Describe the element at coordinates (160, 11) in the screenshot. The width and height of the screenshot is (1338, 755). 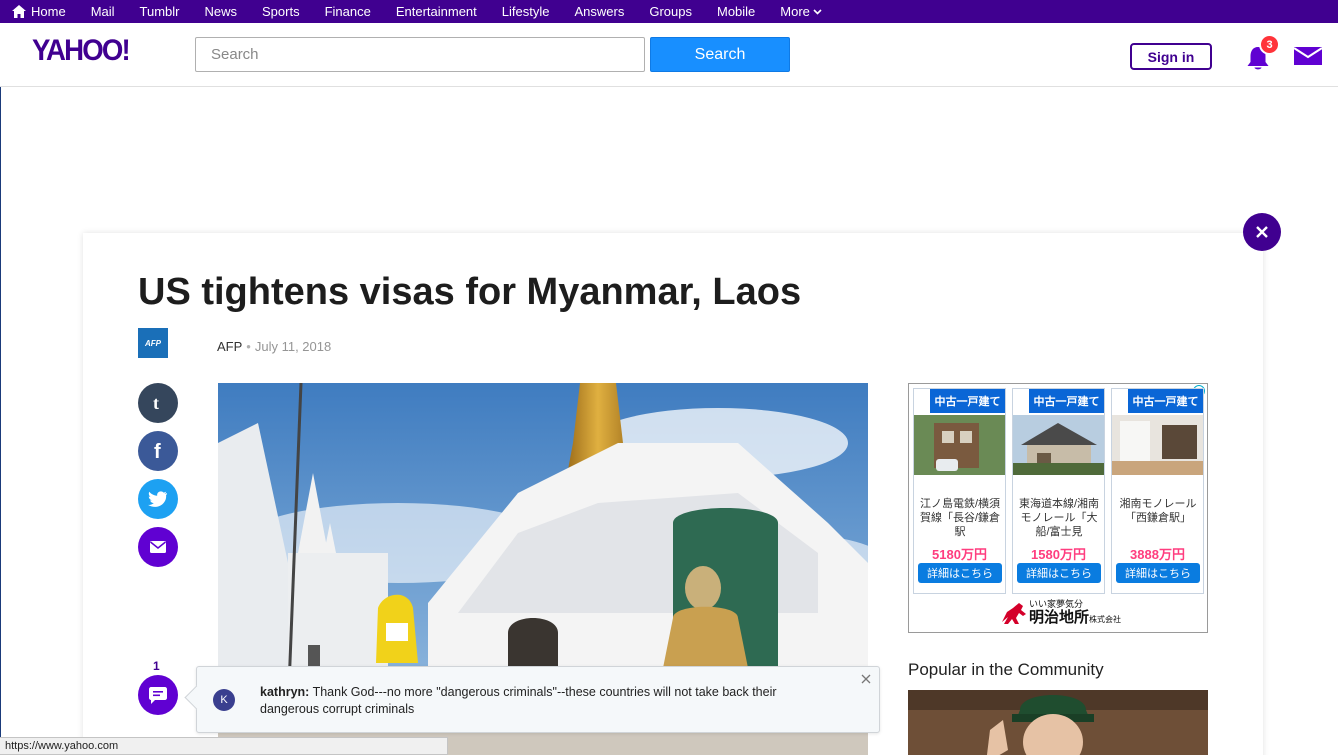
I see `nav-tumblr: Tumblr` at that location.